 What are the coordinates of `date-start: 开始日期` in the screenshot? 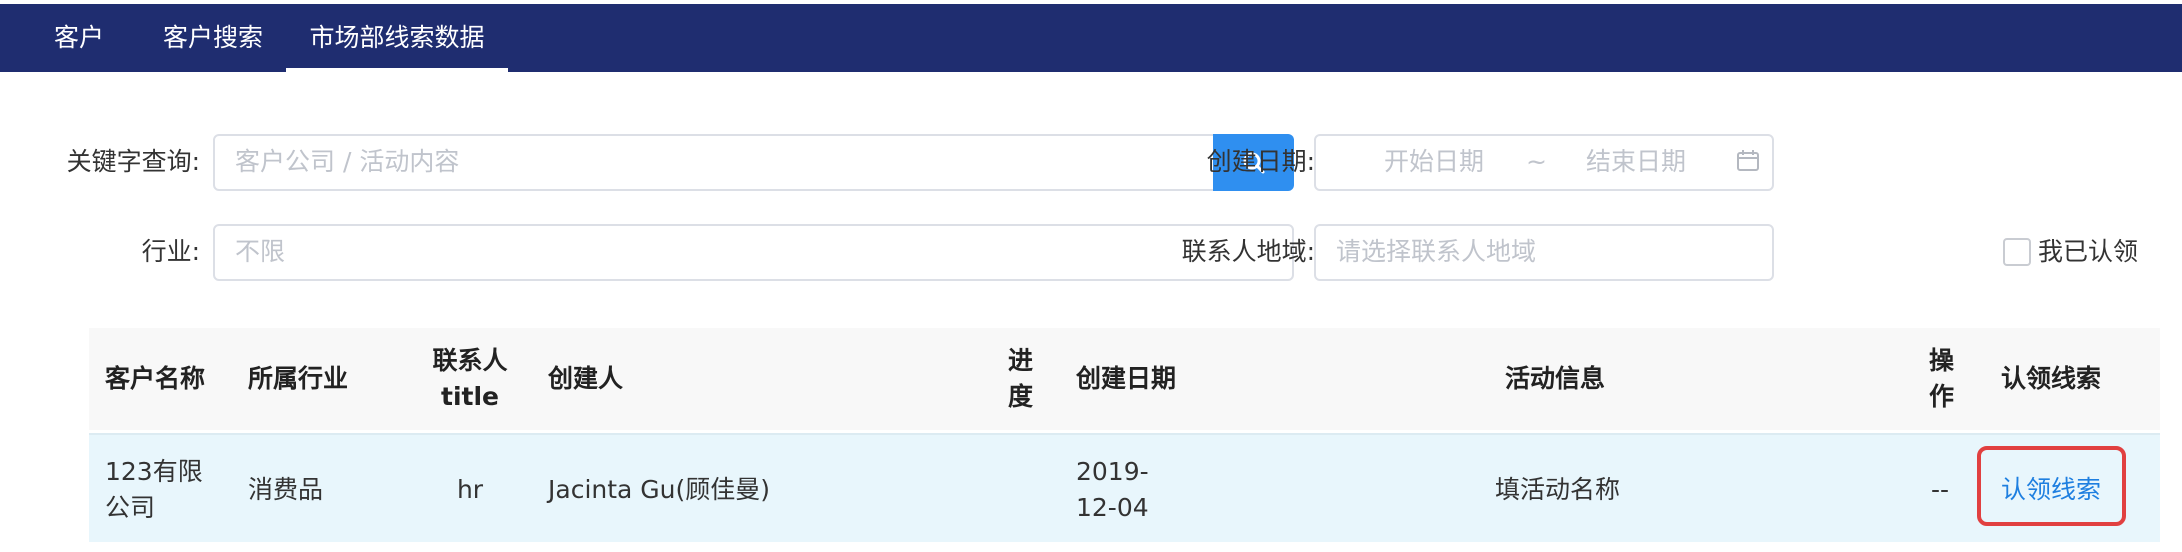 It's located at (1434, 162).